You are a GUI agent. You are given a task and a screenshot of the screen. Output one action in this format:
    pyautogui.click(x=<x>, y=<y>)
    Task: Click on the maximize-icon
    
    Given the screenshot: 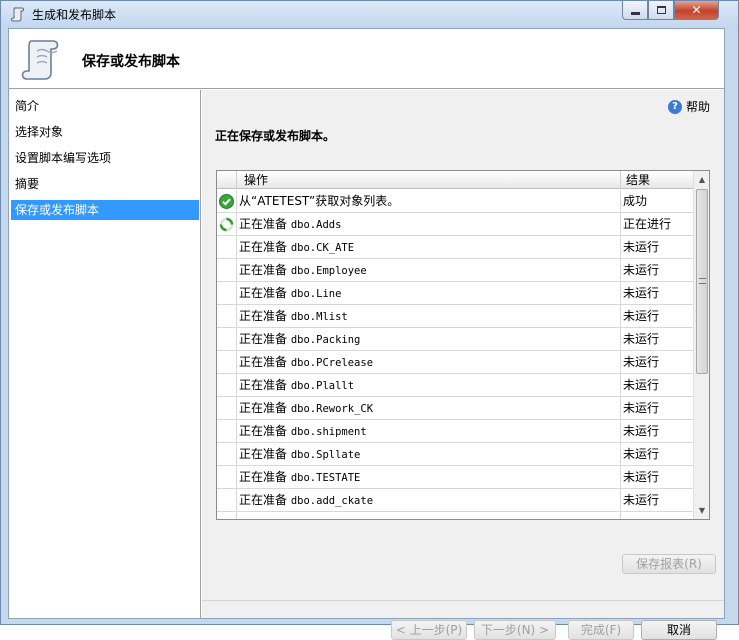 What is the action you would take?
    pyautogui.click(x=661, y=10)
    